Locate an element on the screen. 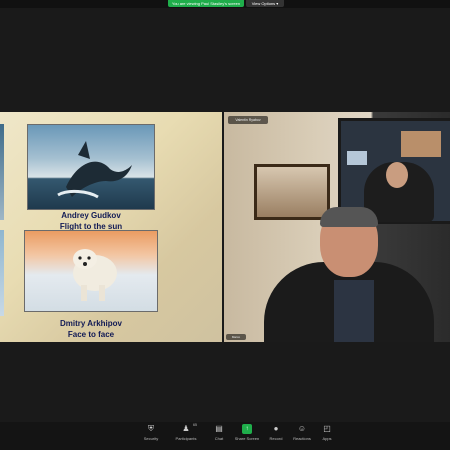  wall-painting is located at coordinates (292, 192).